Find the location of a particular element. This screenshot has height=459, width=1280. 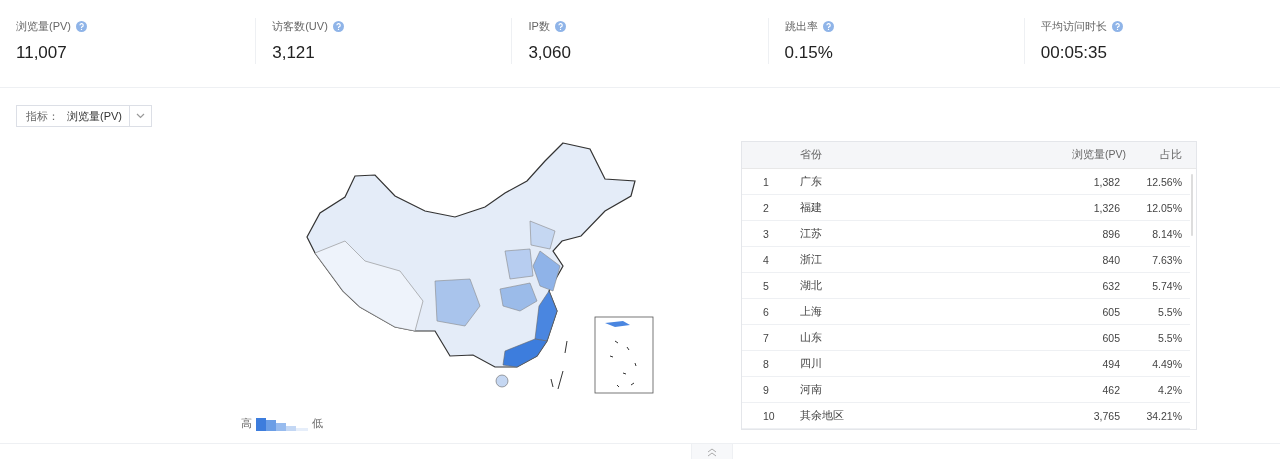

rank-cell-text: 4 is located at coordinates (766, 259).